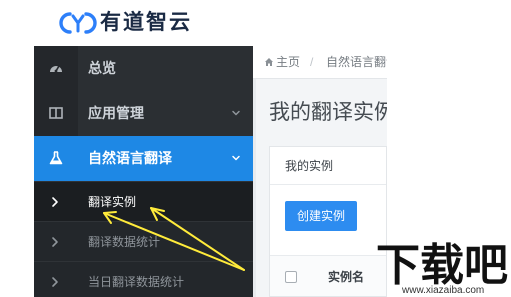 The width and height of the screenshot is (511, 297). What do you see at coordinates (130, 158) in the screenshot?
I see `sidebar-item-label: 自然语言翻译` at bounding box center [130, 158].